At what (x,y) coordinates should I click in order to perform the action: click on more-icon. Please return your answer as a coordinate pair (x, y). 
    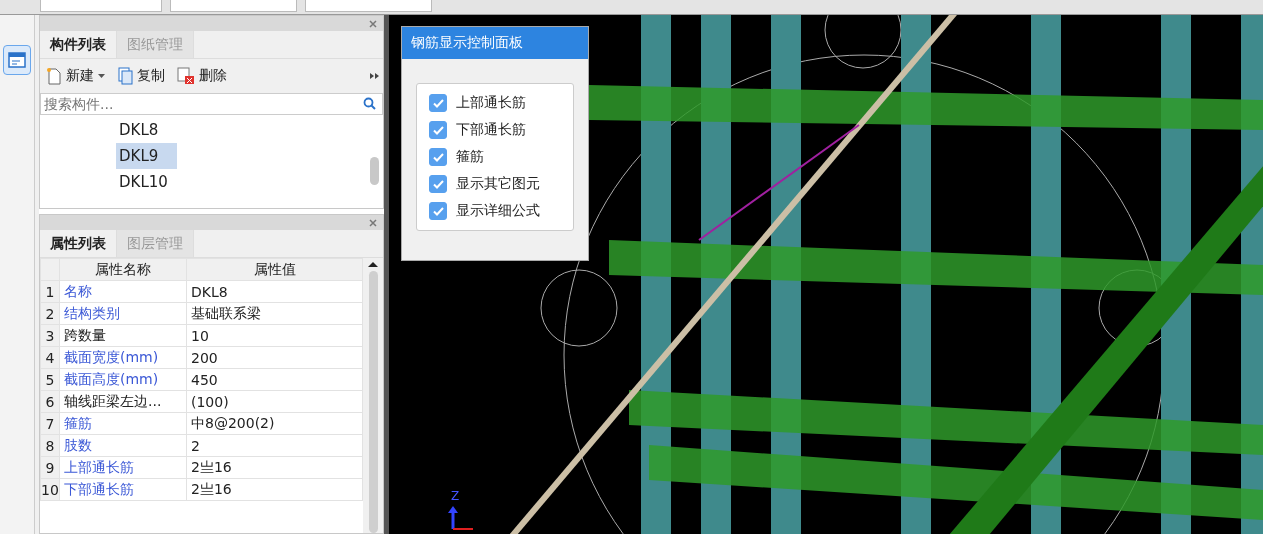
    Looking at the image, I should click on (374, 76).